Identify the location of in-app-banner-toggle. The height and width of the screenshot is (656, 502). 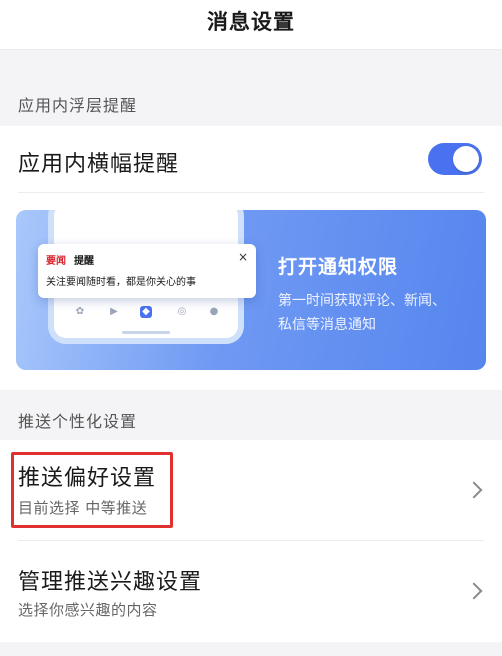
(455, 159).